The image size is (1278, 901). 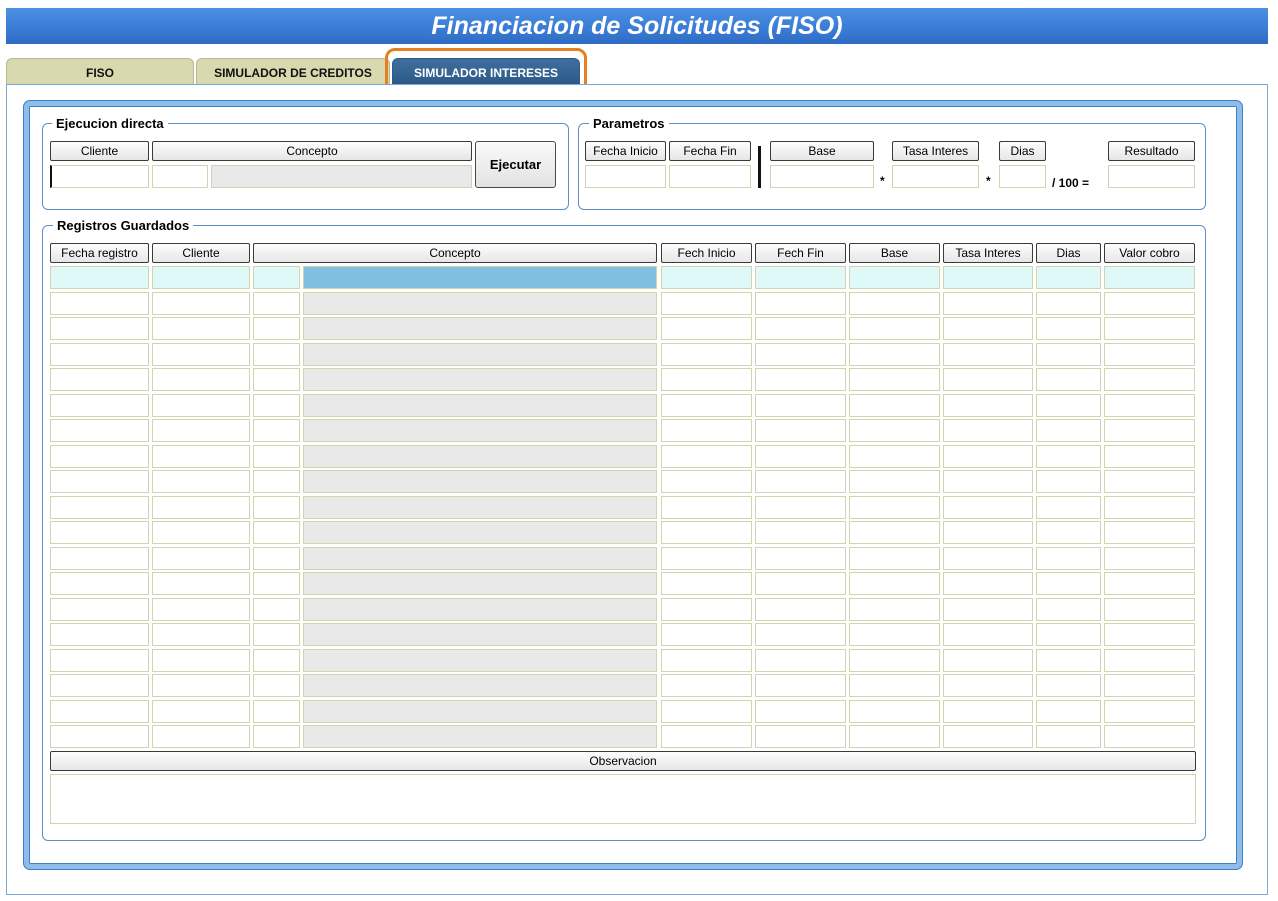 I want to click on tab-fiso: FISO, so click(x=100, y=71).